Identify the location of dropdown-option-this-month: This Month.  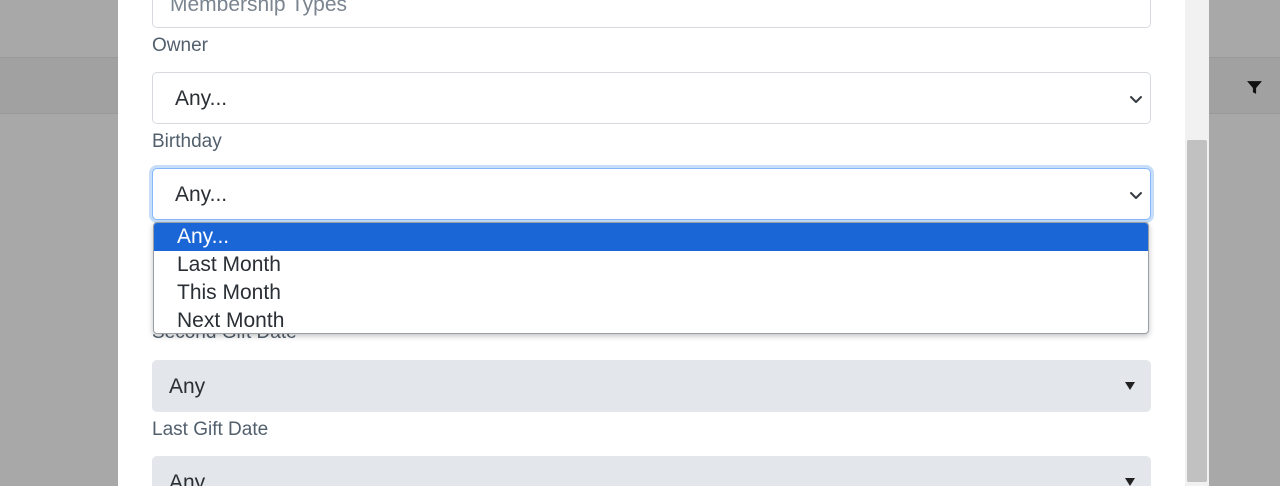
(651, 293).